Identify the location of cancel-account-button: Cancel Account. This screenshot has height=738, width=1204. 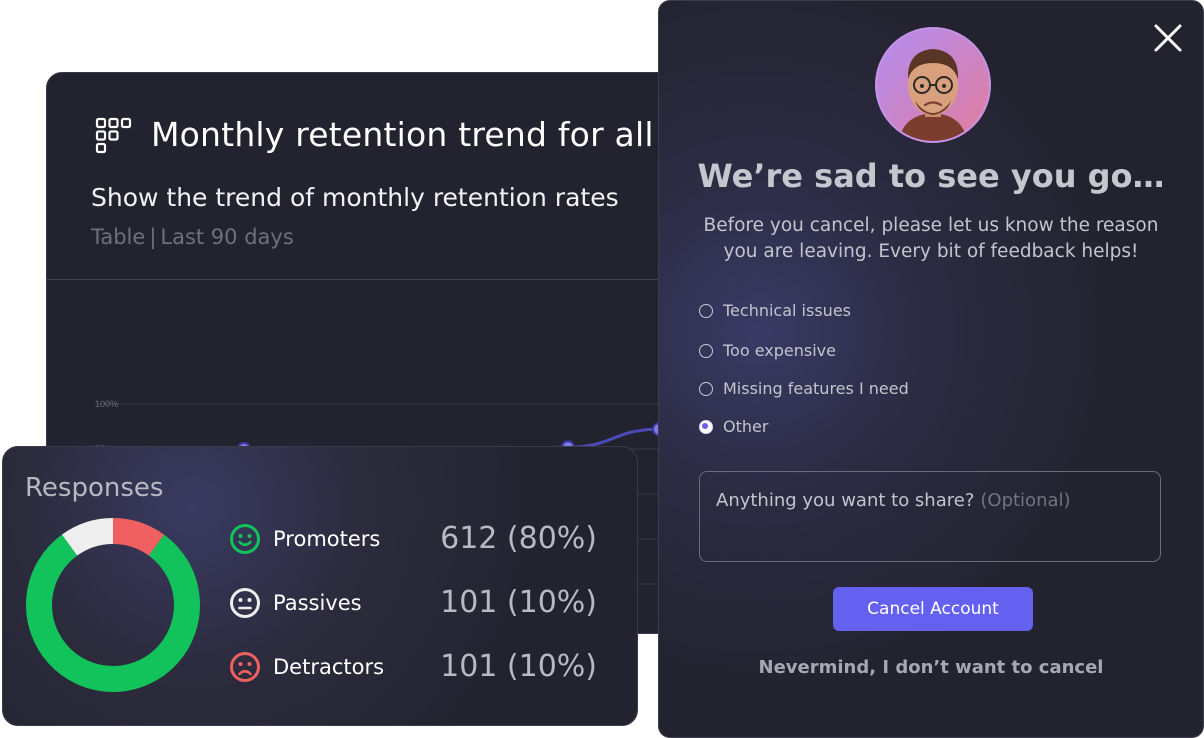
(933, 609).